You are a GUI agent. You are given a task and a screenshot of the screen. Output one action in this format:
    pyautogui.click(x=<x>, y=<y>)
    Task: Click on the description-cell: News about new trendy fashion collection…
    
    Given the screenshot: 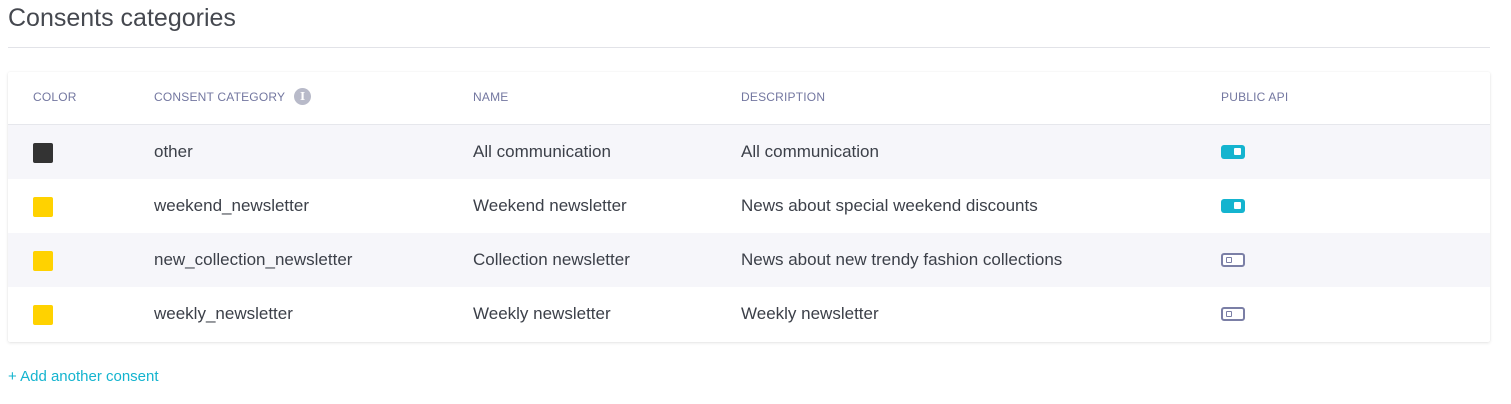 What is the action you would take?
    pyautogui.click(x=902, y=259)
    